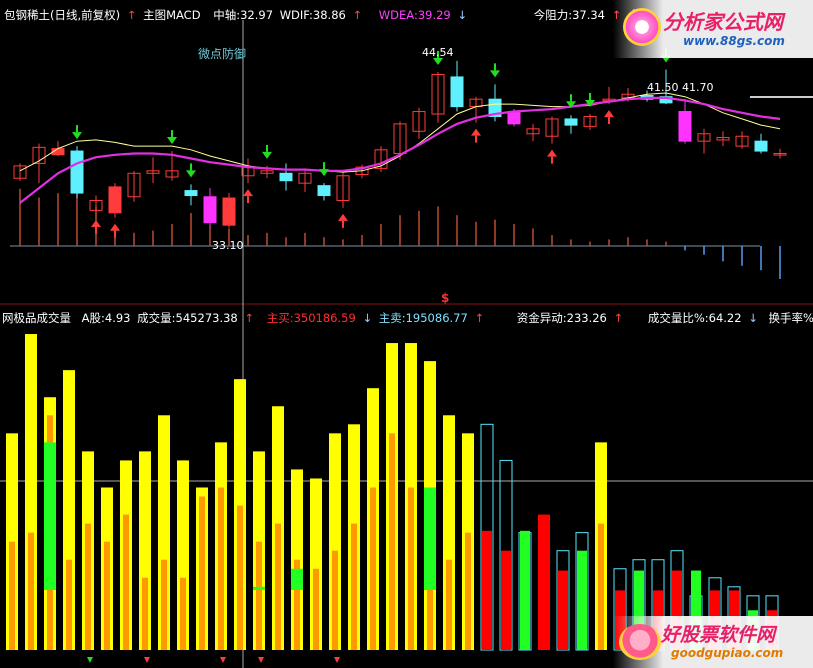 Image resolution: width=813 pixels, height=668 pixels. Describe the element at coordinates (694, 318) in the screenshot. I see `volume-ratio-label: 成交量比%:64.22` at that location.